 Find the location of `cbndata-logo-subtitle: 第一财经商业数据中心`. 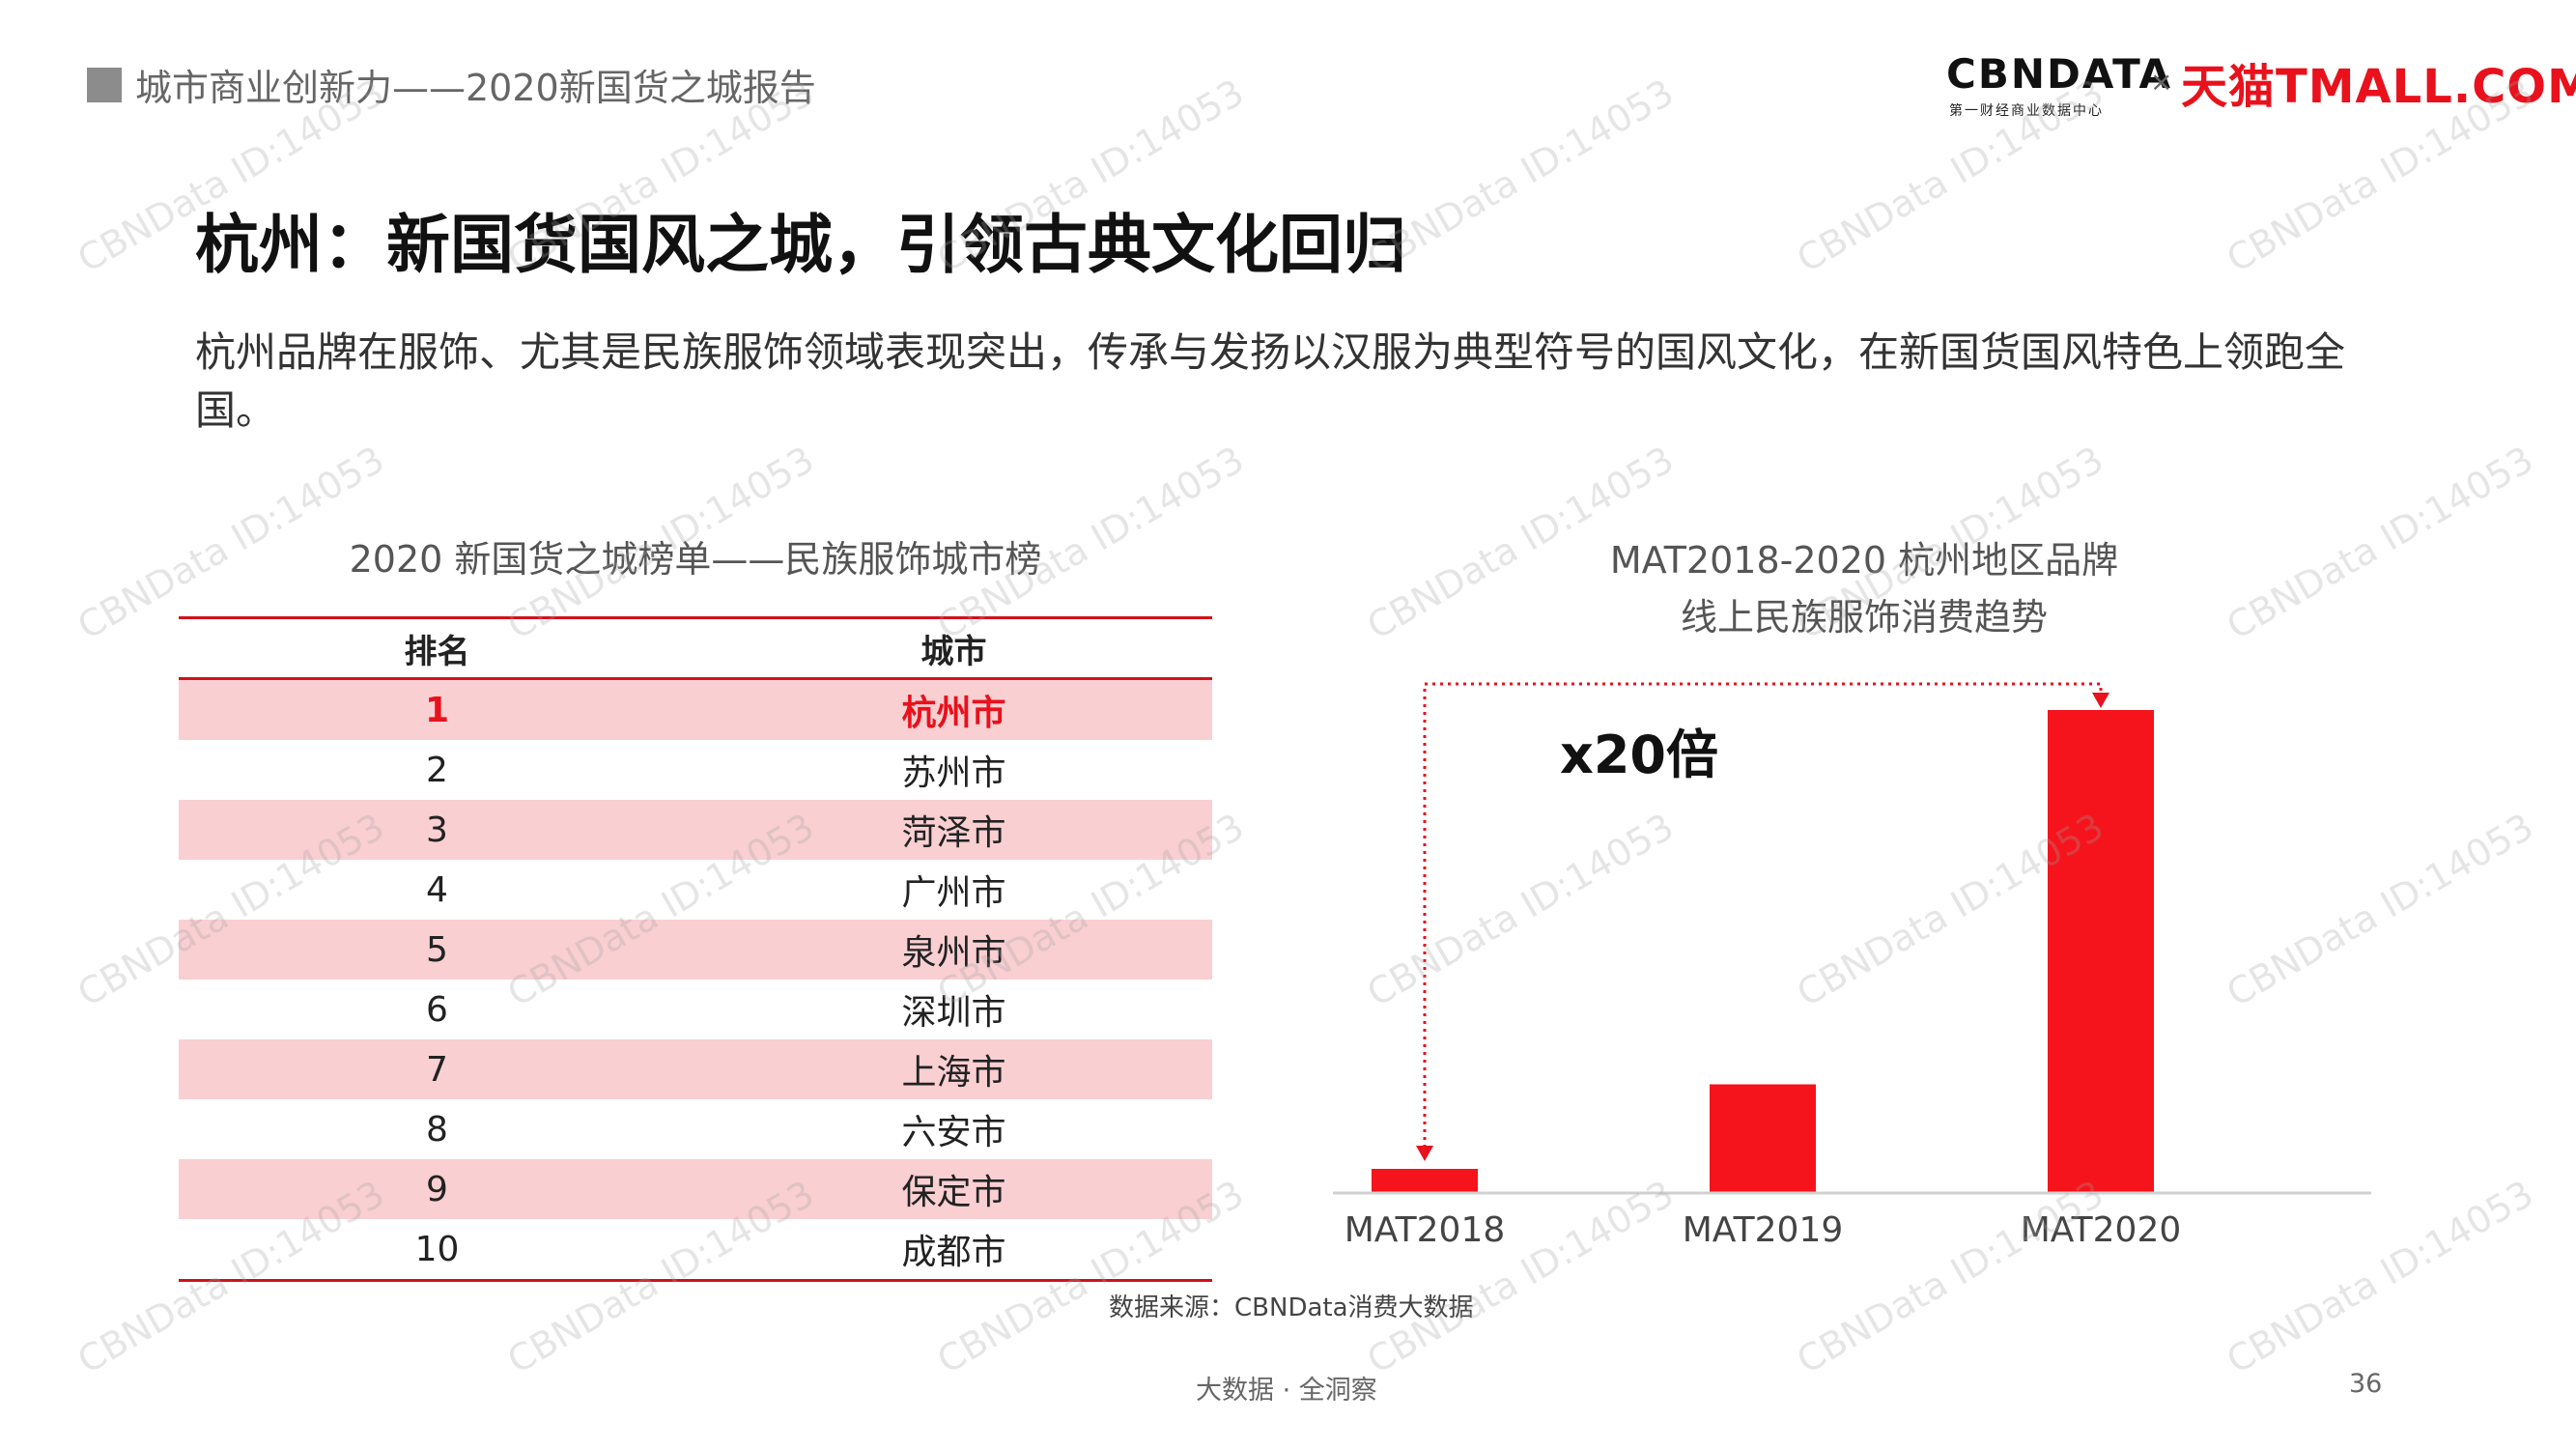

cbndata-logo-subtitle: 第一财经商业数据中心 is located at coordinates (2027, 111).